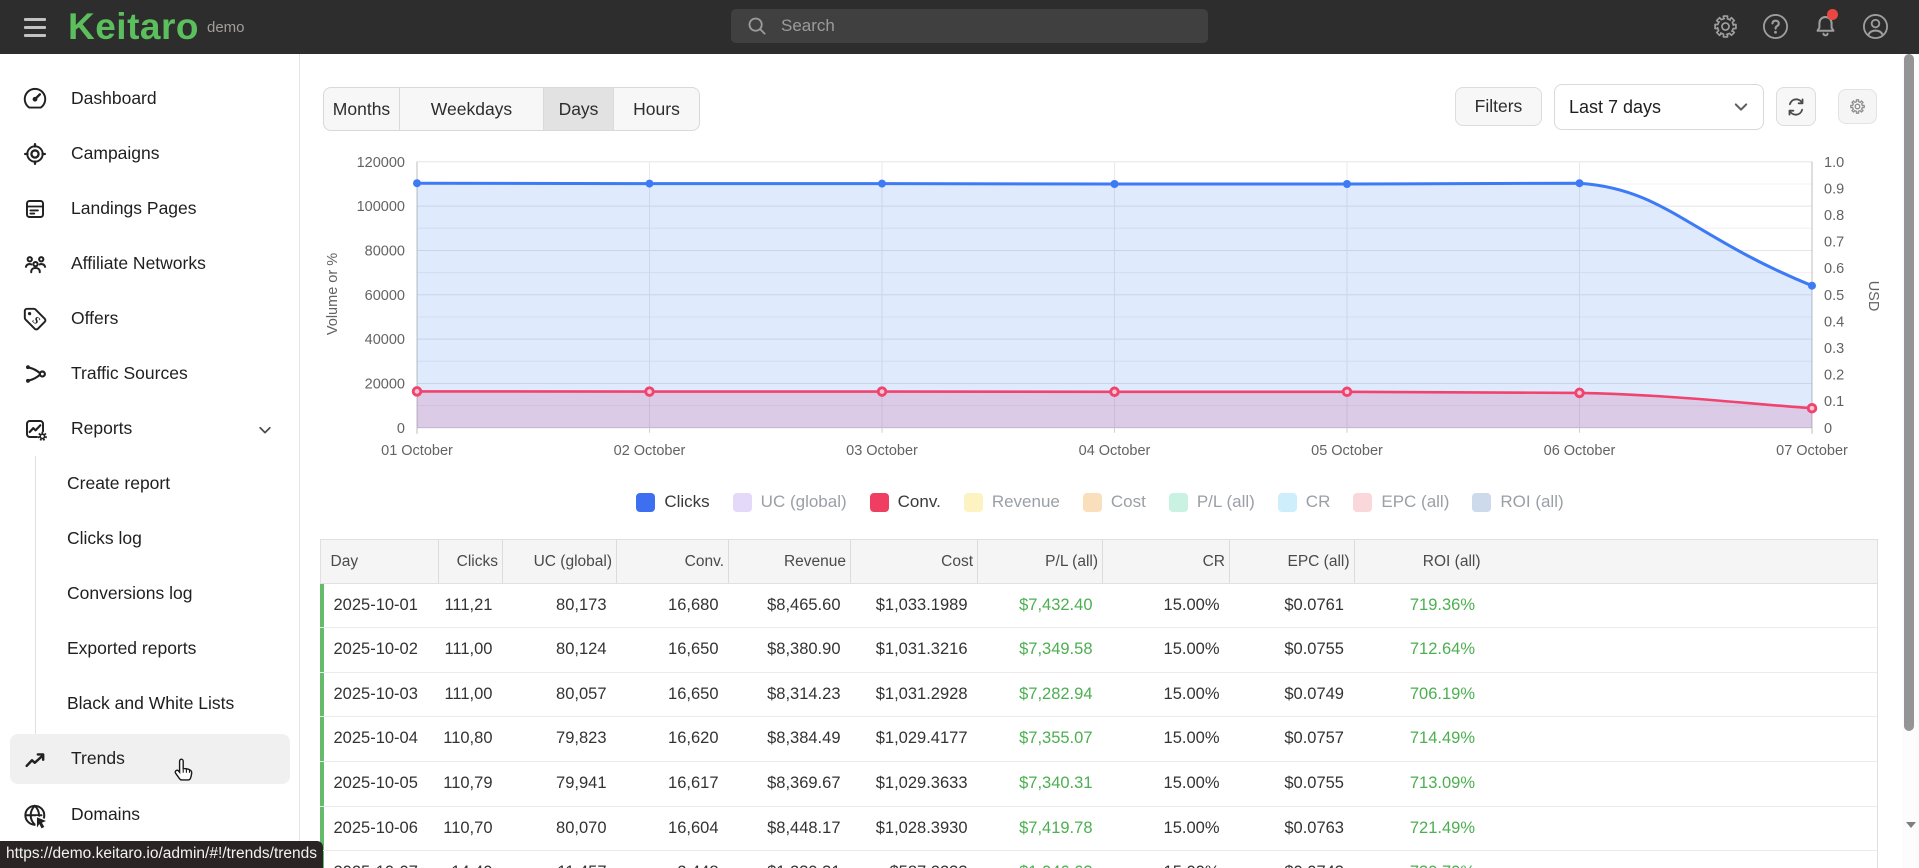 The width and height of the screenshot is (1919, 868). Describe the element at coordinates (1347, 451) in the screenshot. I see `svg-text: 05 October` at that location.